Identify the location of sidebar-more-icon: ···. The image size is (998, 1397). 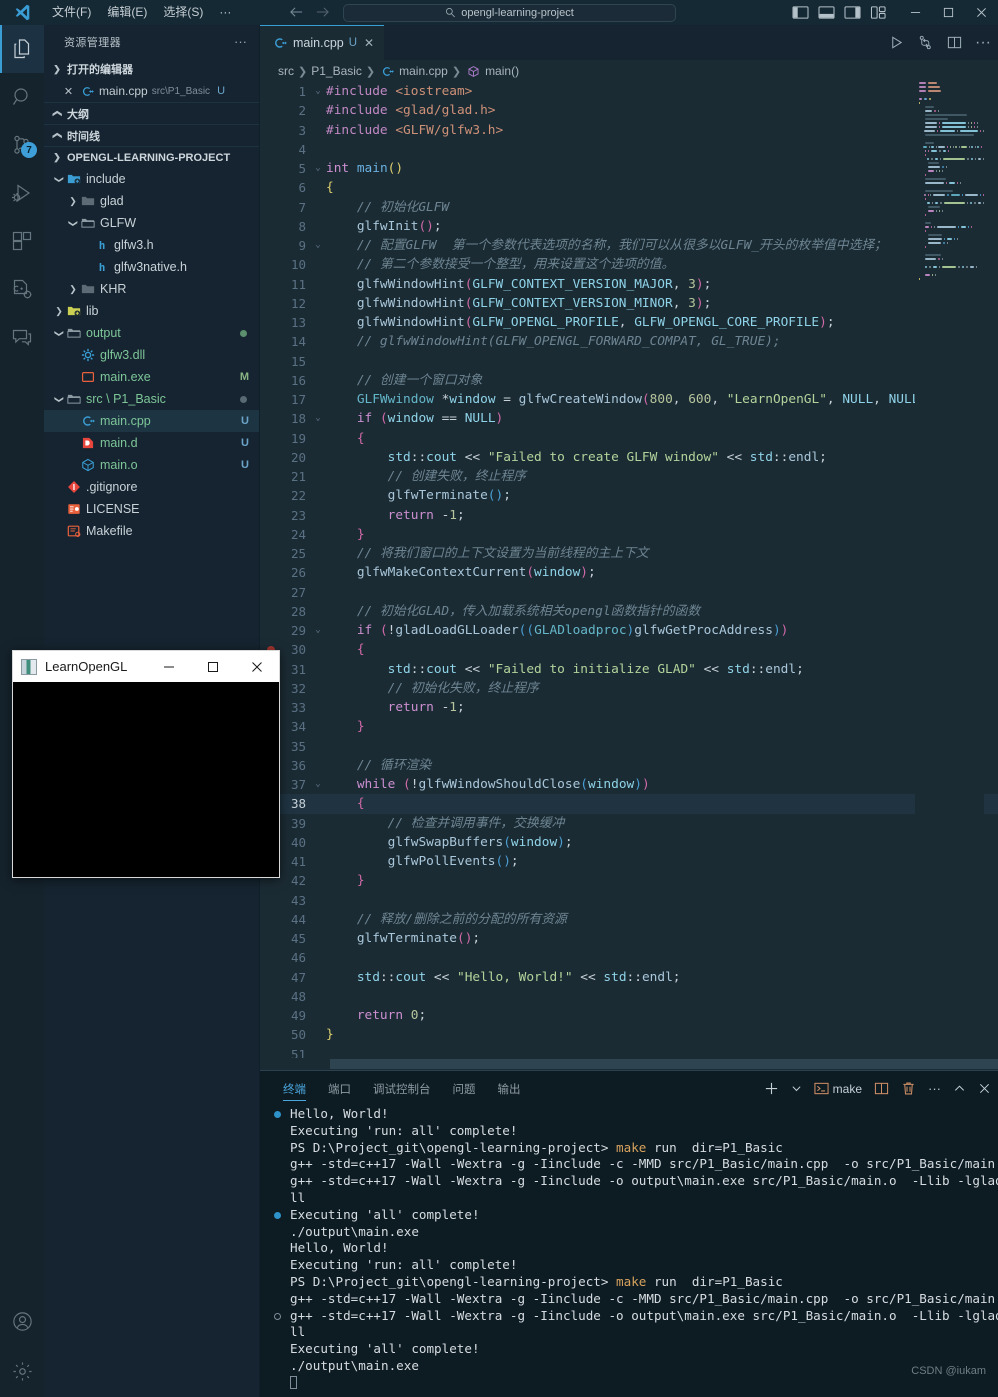
(240, 41).